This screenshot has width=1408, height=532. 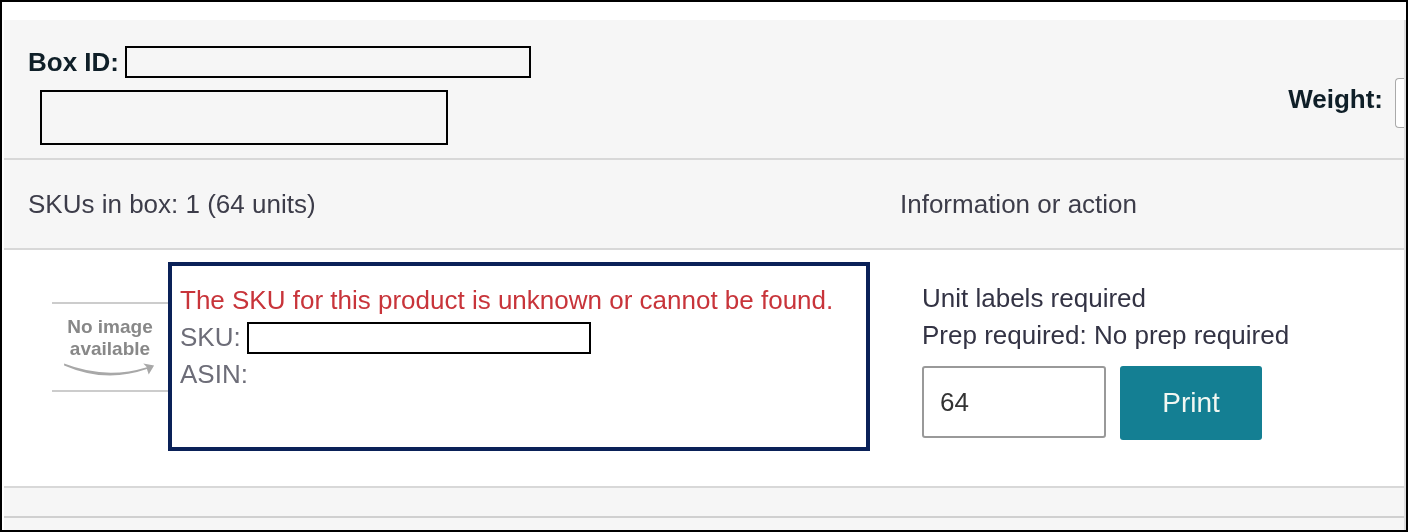 I want to click on info-text: Unit labels required, so click(x=1034, y=298).